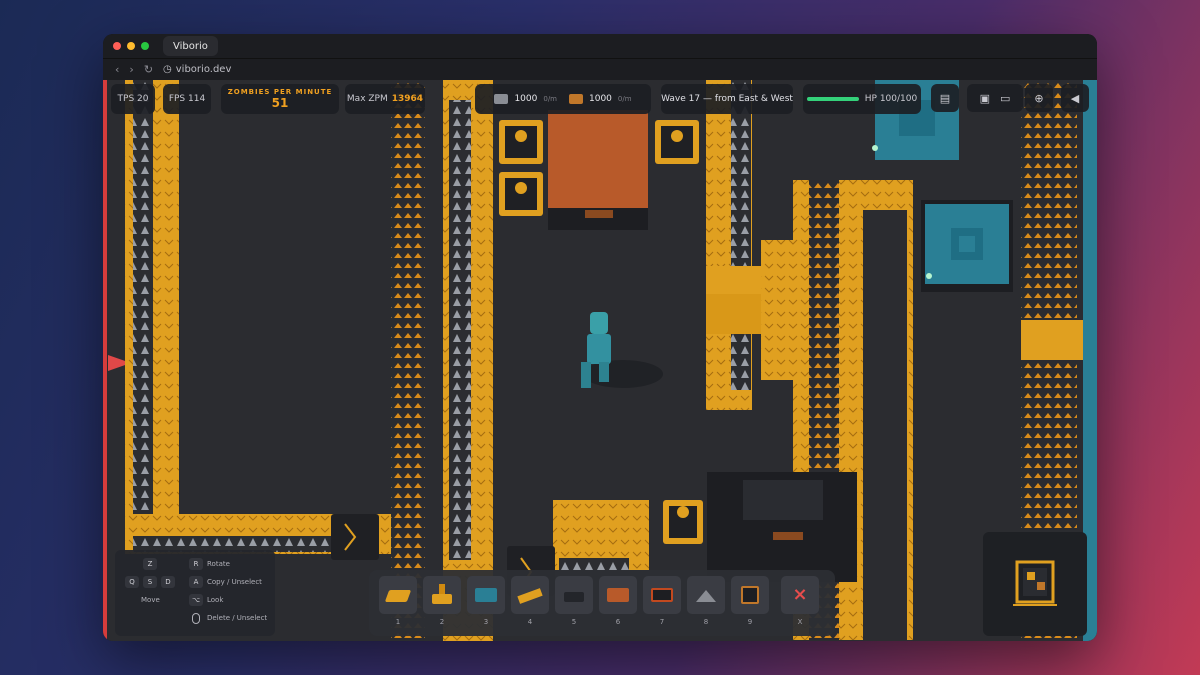 The image size is (1200, 675). I want to click on mouse-icon, so click(196, 618).